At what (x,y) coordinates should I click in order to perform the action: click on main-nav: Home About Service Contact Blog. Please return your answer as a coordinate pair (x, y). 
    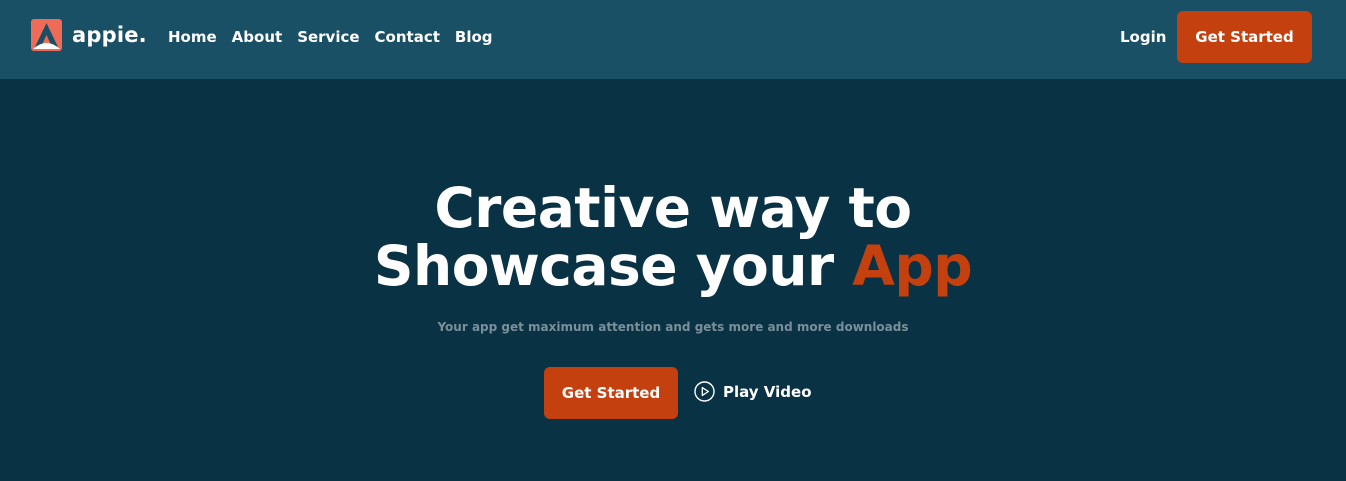
    Looking at the image, I should click on (338, 37).